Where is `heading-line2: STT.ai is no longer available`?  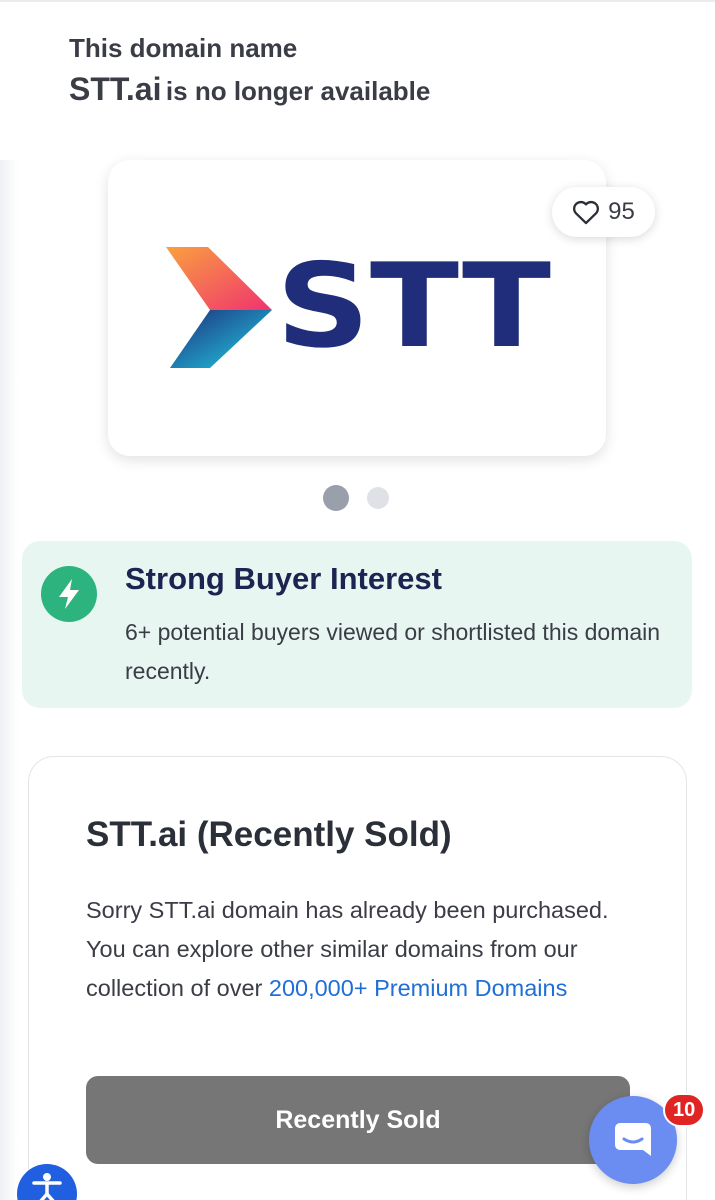
heading-line2: STT.ai is no longer available is located at coordinates (249, 92).